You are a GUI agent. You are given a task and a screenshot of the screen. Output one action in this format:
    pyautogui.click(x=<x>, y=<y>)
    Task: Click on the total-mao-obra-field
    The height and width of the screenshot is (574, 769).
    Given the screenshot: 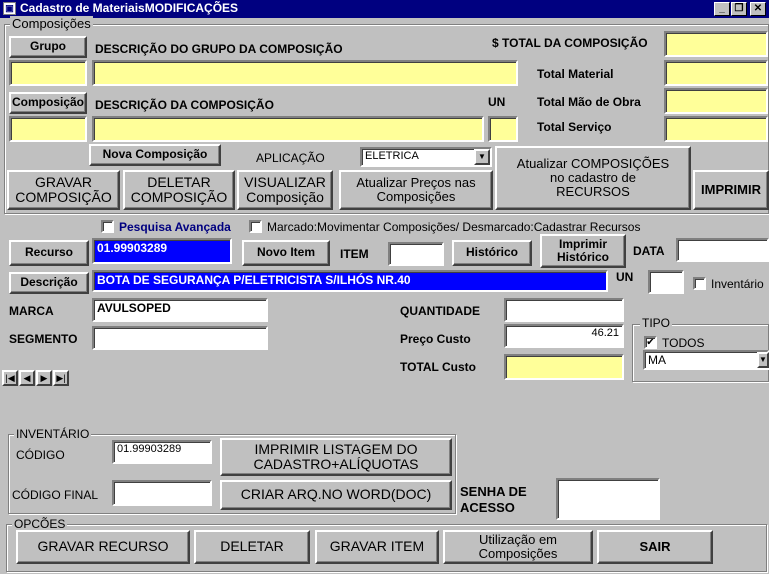 What is the action you would take?
    pyautogui.click(x=716, y=101)
    